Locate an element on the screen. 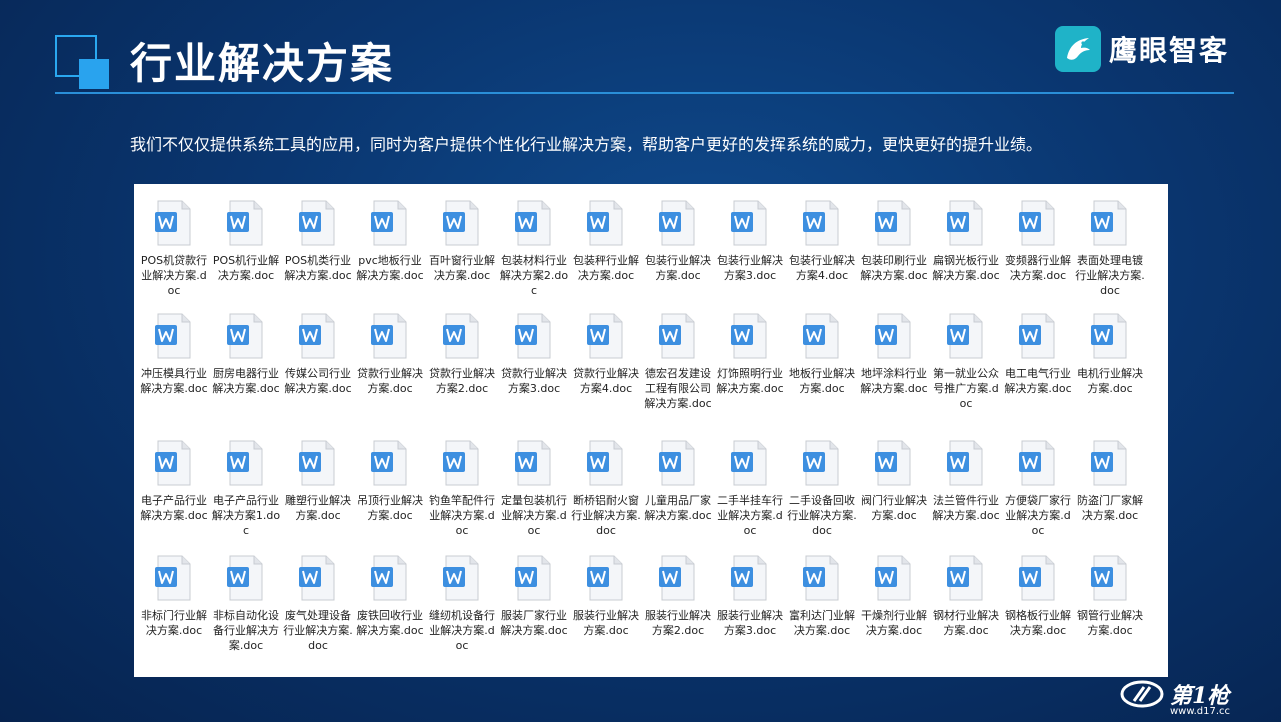 This screenshot has height=722, width=1281. file-item: 包装行业解决方案4.doc is located at coordinates (822, 241).